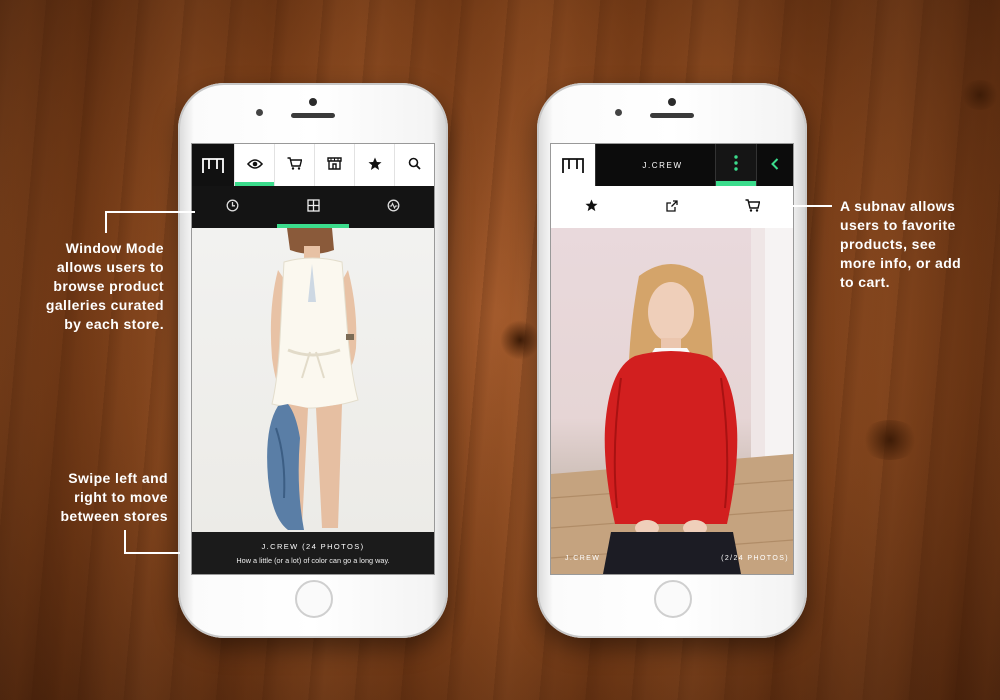  I want to click on clock-icon, so click(232, 207).